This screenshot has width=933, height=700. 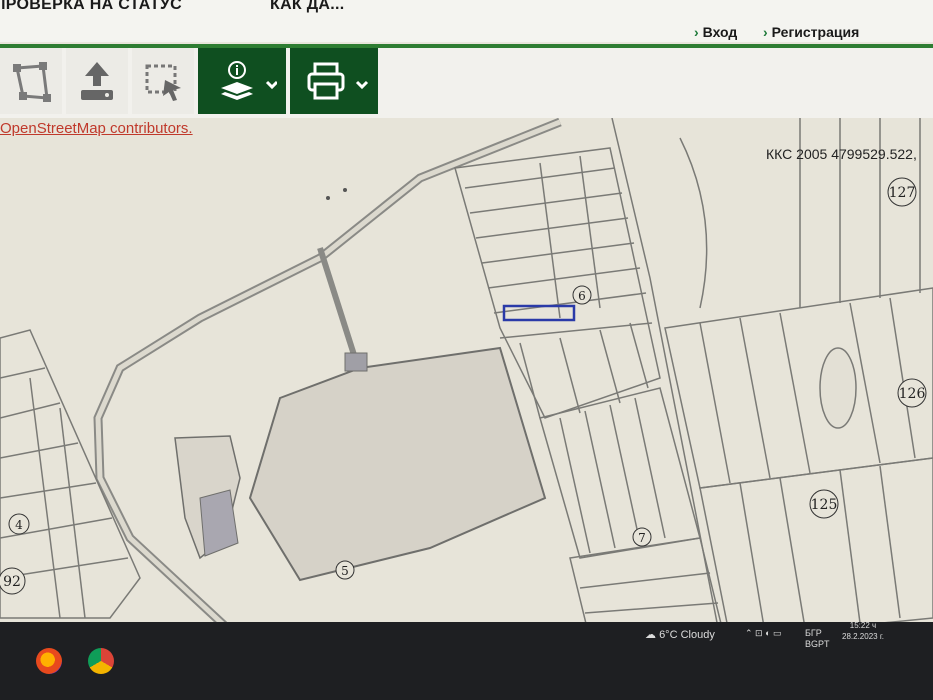 What do you see at coordinates (841, 154) in the screenshot?
I see `coordinate-readout: ККС 2005 4799529.522,` at bounding box center [841, 154].